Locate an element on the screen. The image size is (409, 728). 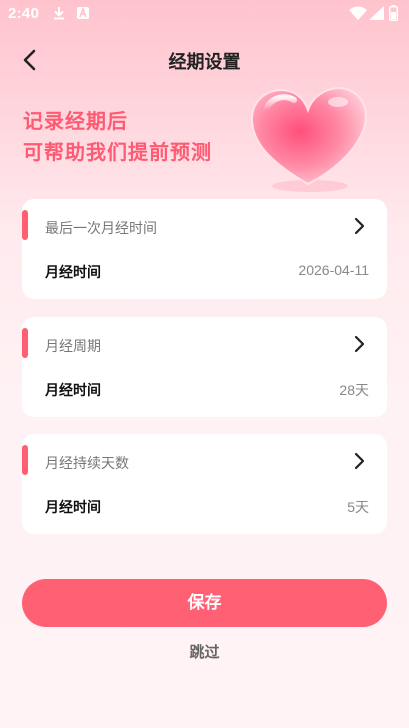
skip-link: 跳过 is located at coordinates (204, 652).